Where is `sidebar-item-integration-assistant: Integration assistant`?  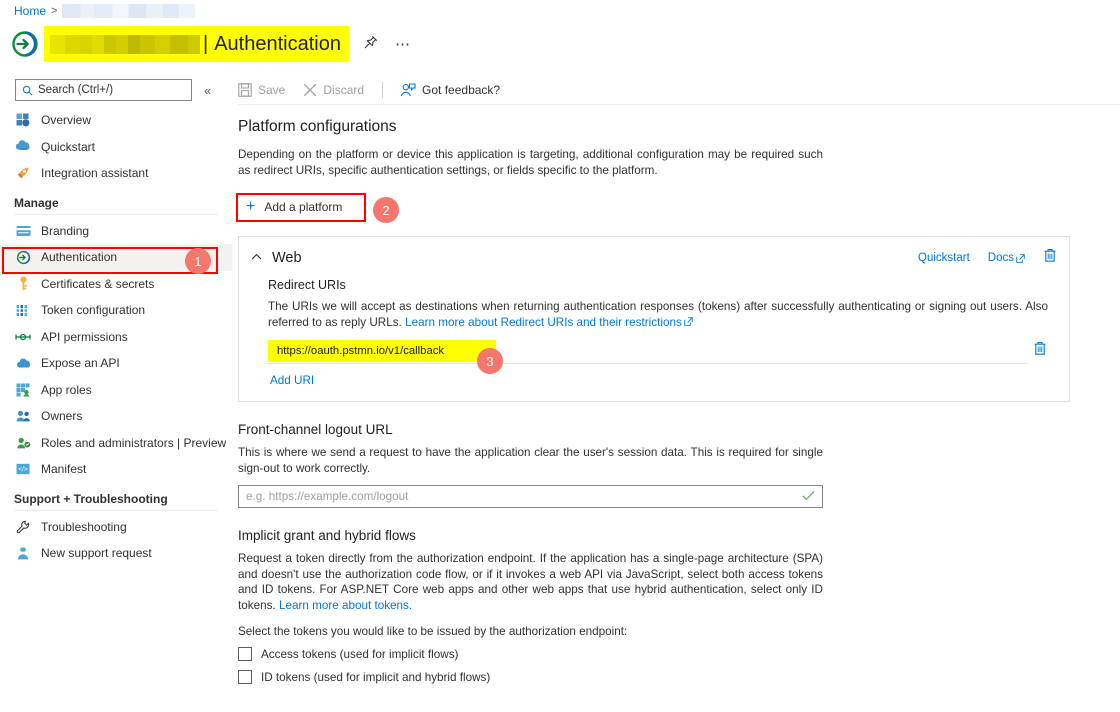 sidebar-item-integration-assistant: Integration assistant is located at coordinates (116, 173).